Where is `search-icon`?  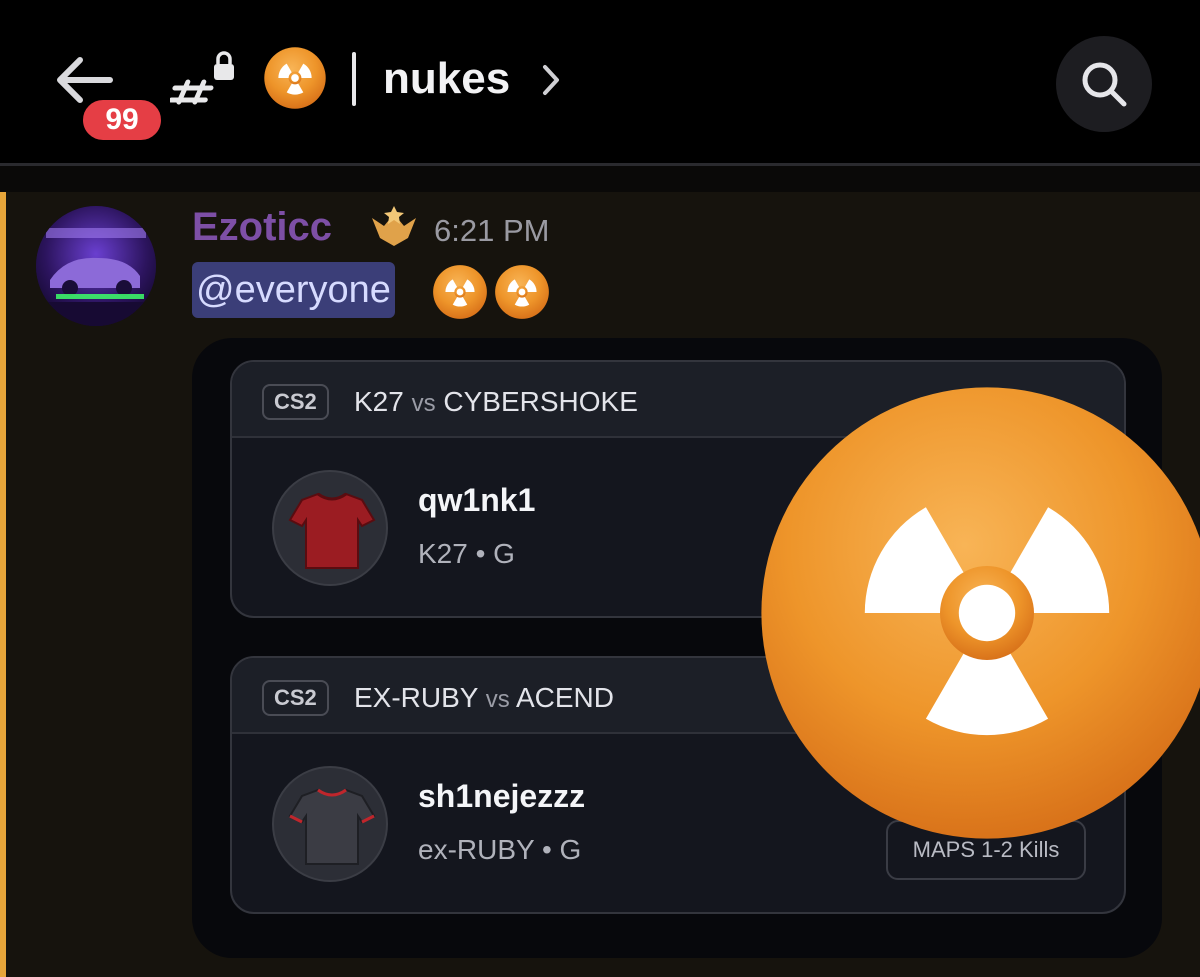 search-icon is located at coordinates (1104, 84).